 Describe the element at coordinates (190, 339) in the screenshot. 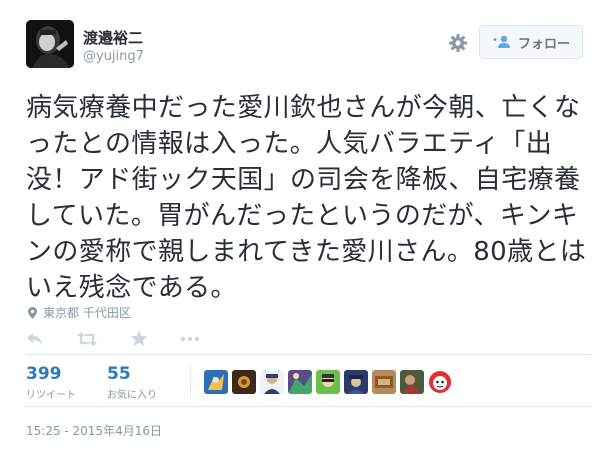

I see `more-dots-icon` at that location.